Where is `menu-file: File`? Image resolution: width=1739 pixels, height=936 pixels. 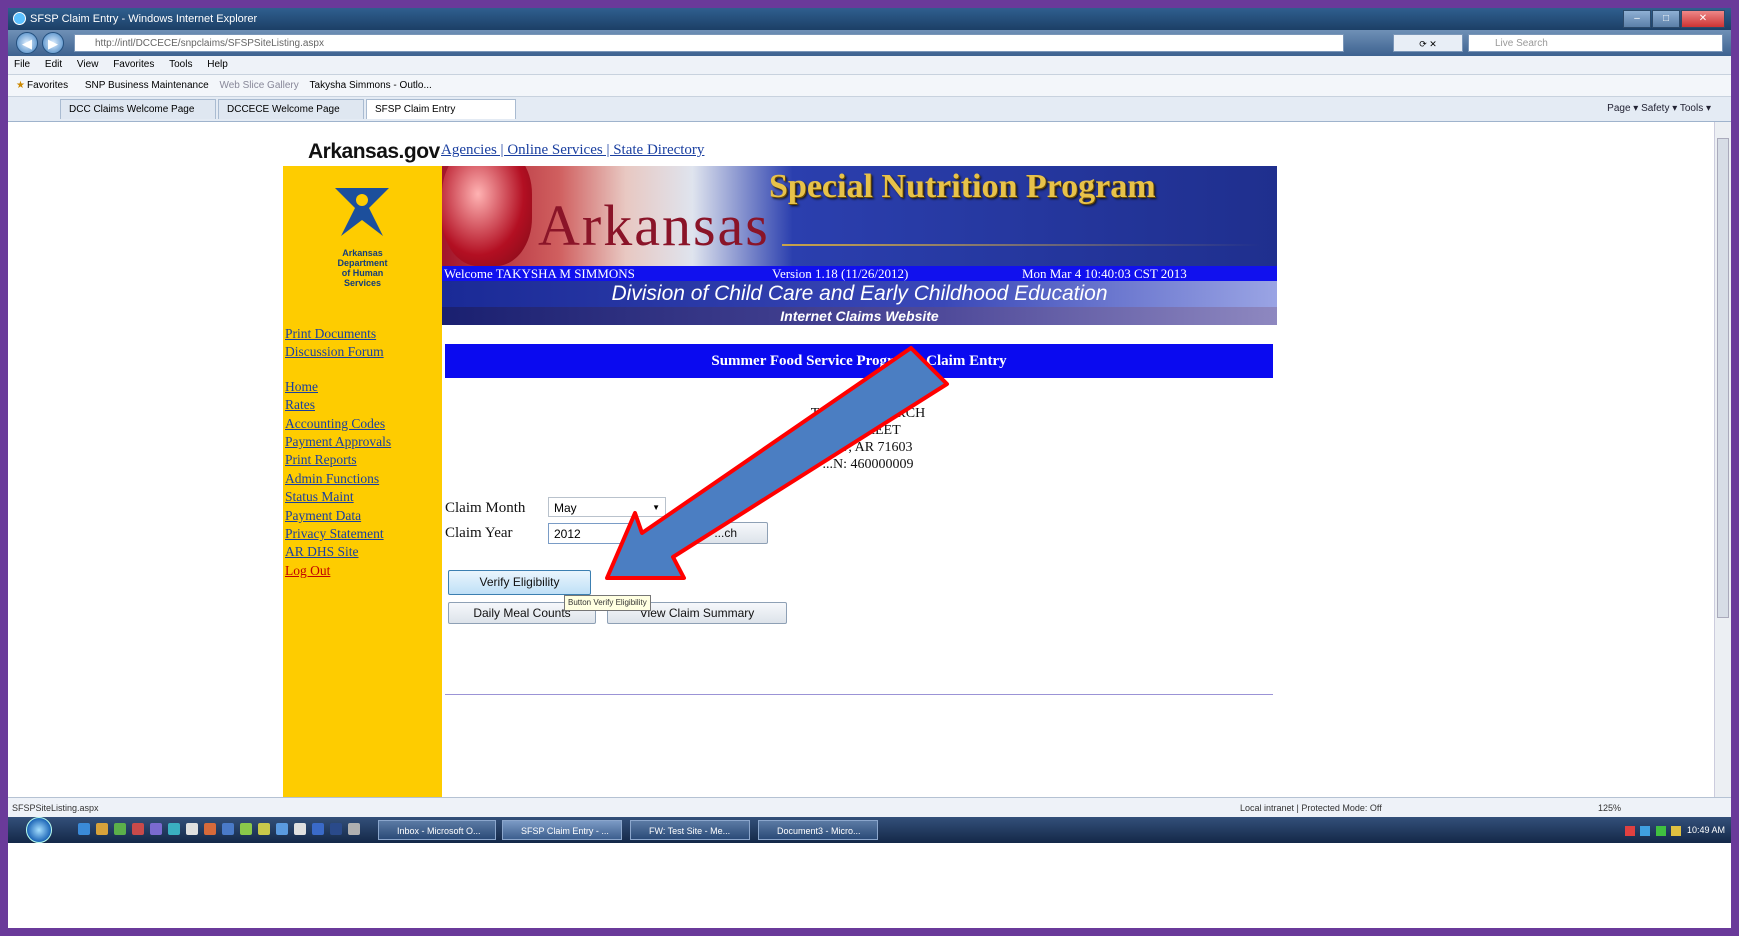
menu-file: File is located at coordinates (22, 64).